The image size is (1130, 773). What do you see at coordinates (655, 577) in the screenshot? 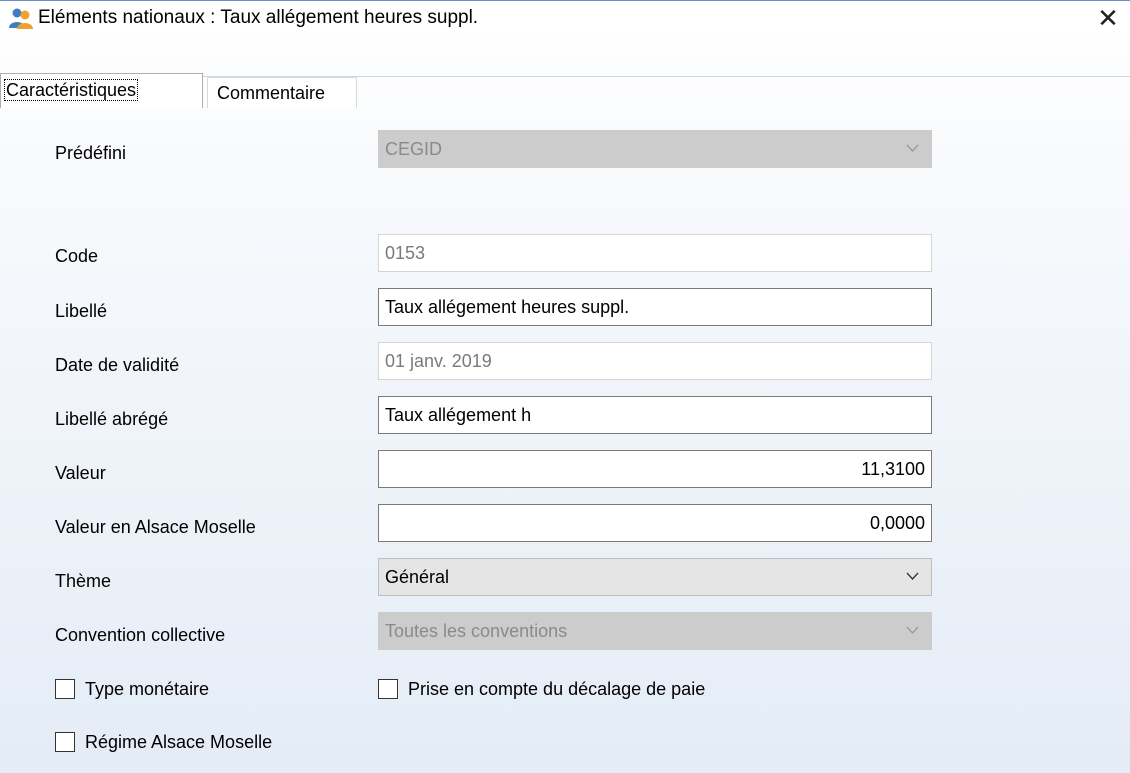
I see `theme-select: Général` at bounding box center [655, 577].